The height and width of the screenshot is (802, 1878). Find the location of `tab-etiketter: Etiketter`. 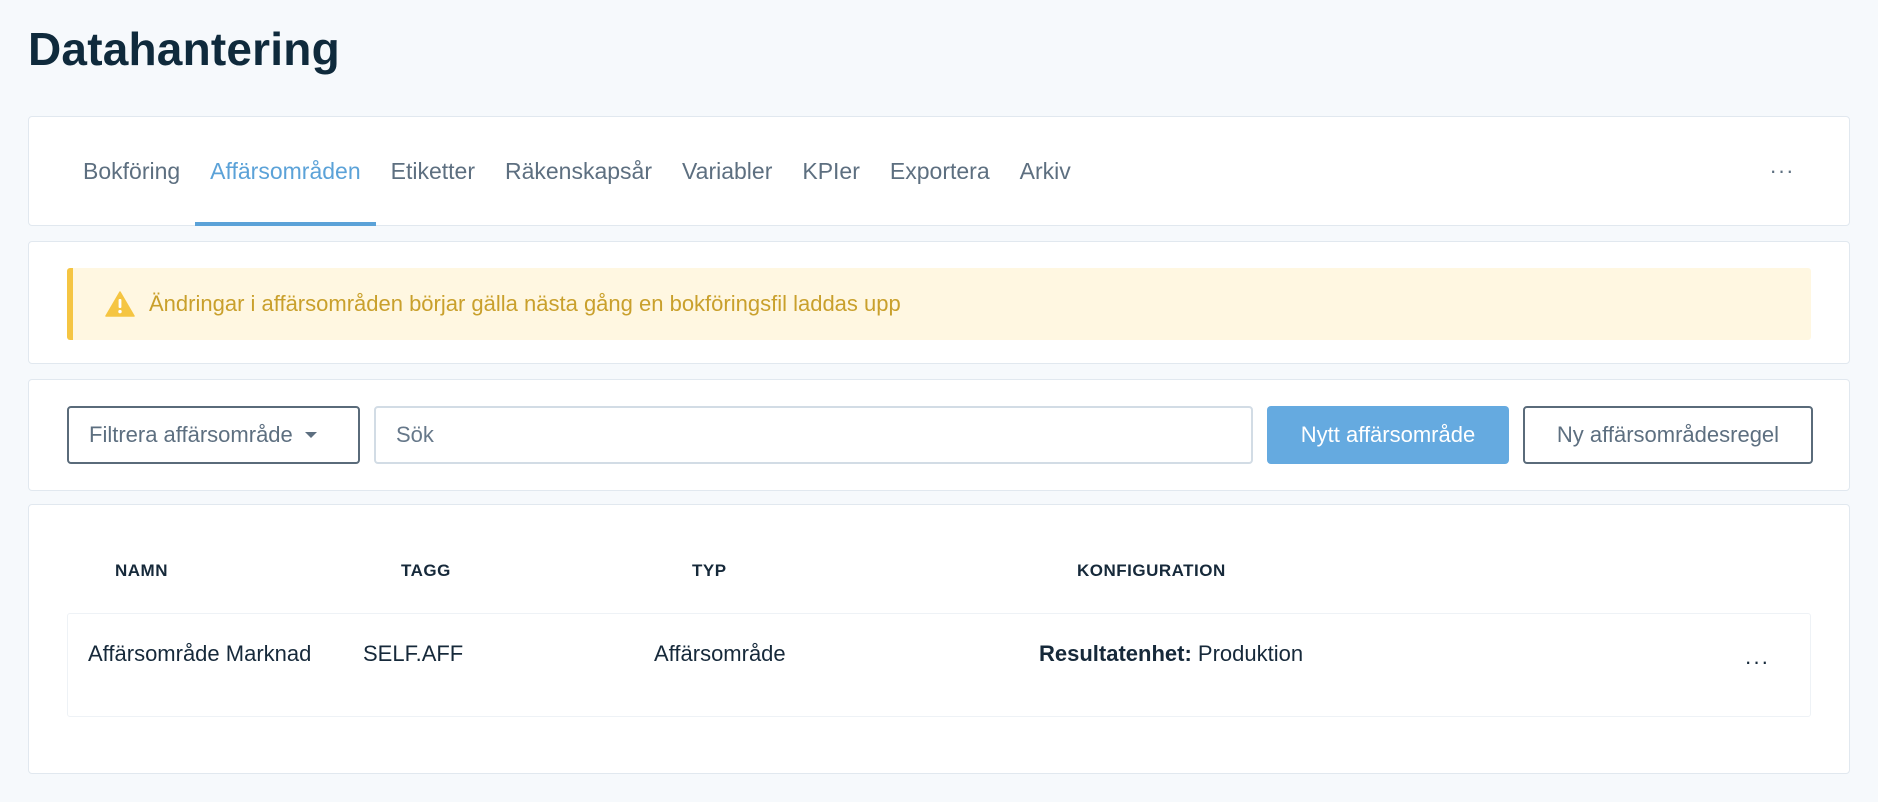

tab-etiketter: Etiketter is located at coordinates (433, 171).